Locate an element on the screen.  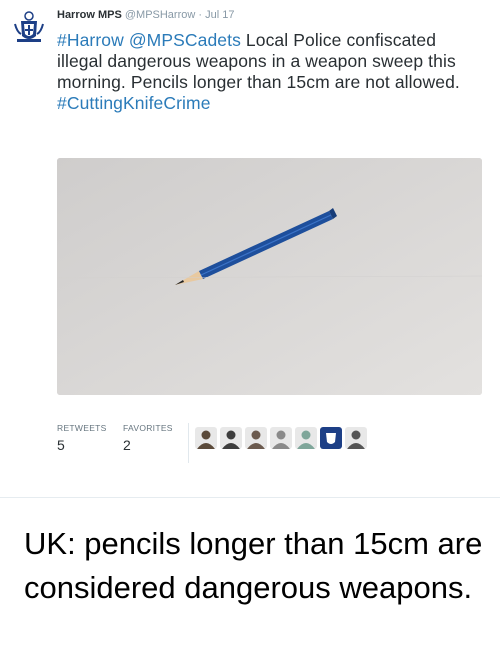
tweet-stats: RETWEETS 5 FAVORITES 2 is located at coordinates (272, 443).